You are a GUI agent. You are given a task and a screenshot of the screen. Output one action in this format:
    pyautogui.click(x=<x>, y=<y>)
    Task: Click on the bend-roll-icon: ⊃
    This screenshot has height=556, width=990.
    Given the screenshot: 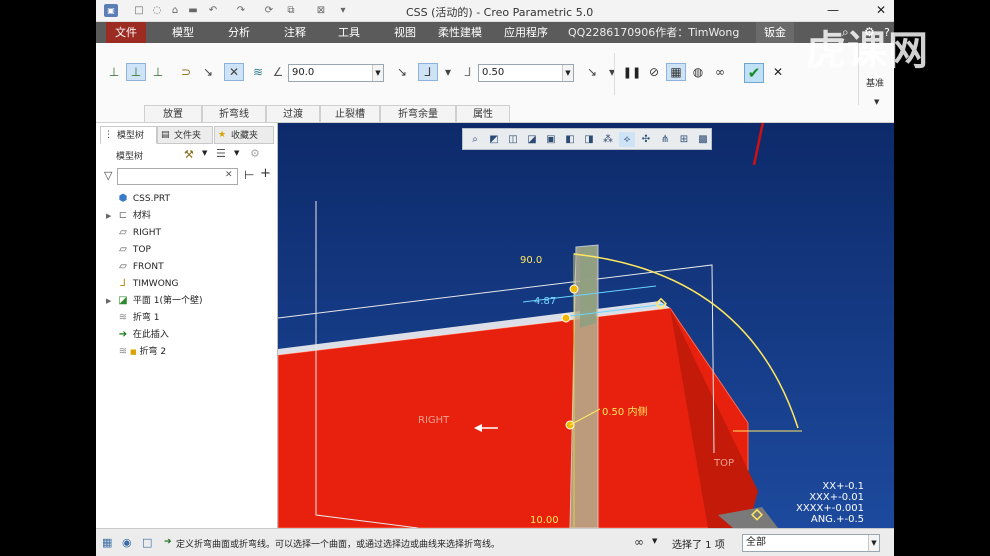 What is the action you would take?
    pyautogui.click(x=186, y=72)
    